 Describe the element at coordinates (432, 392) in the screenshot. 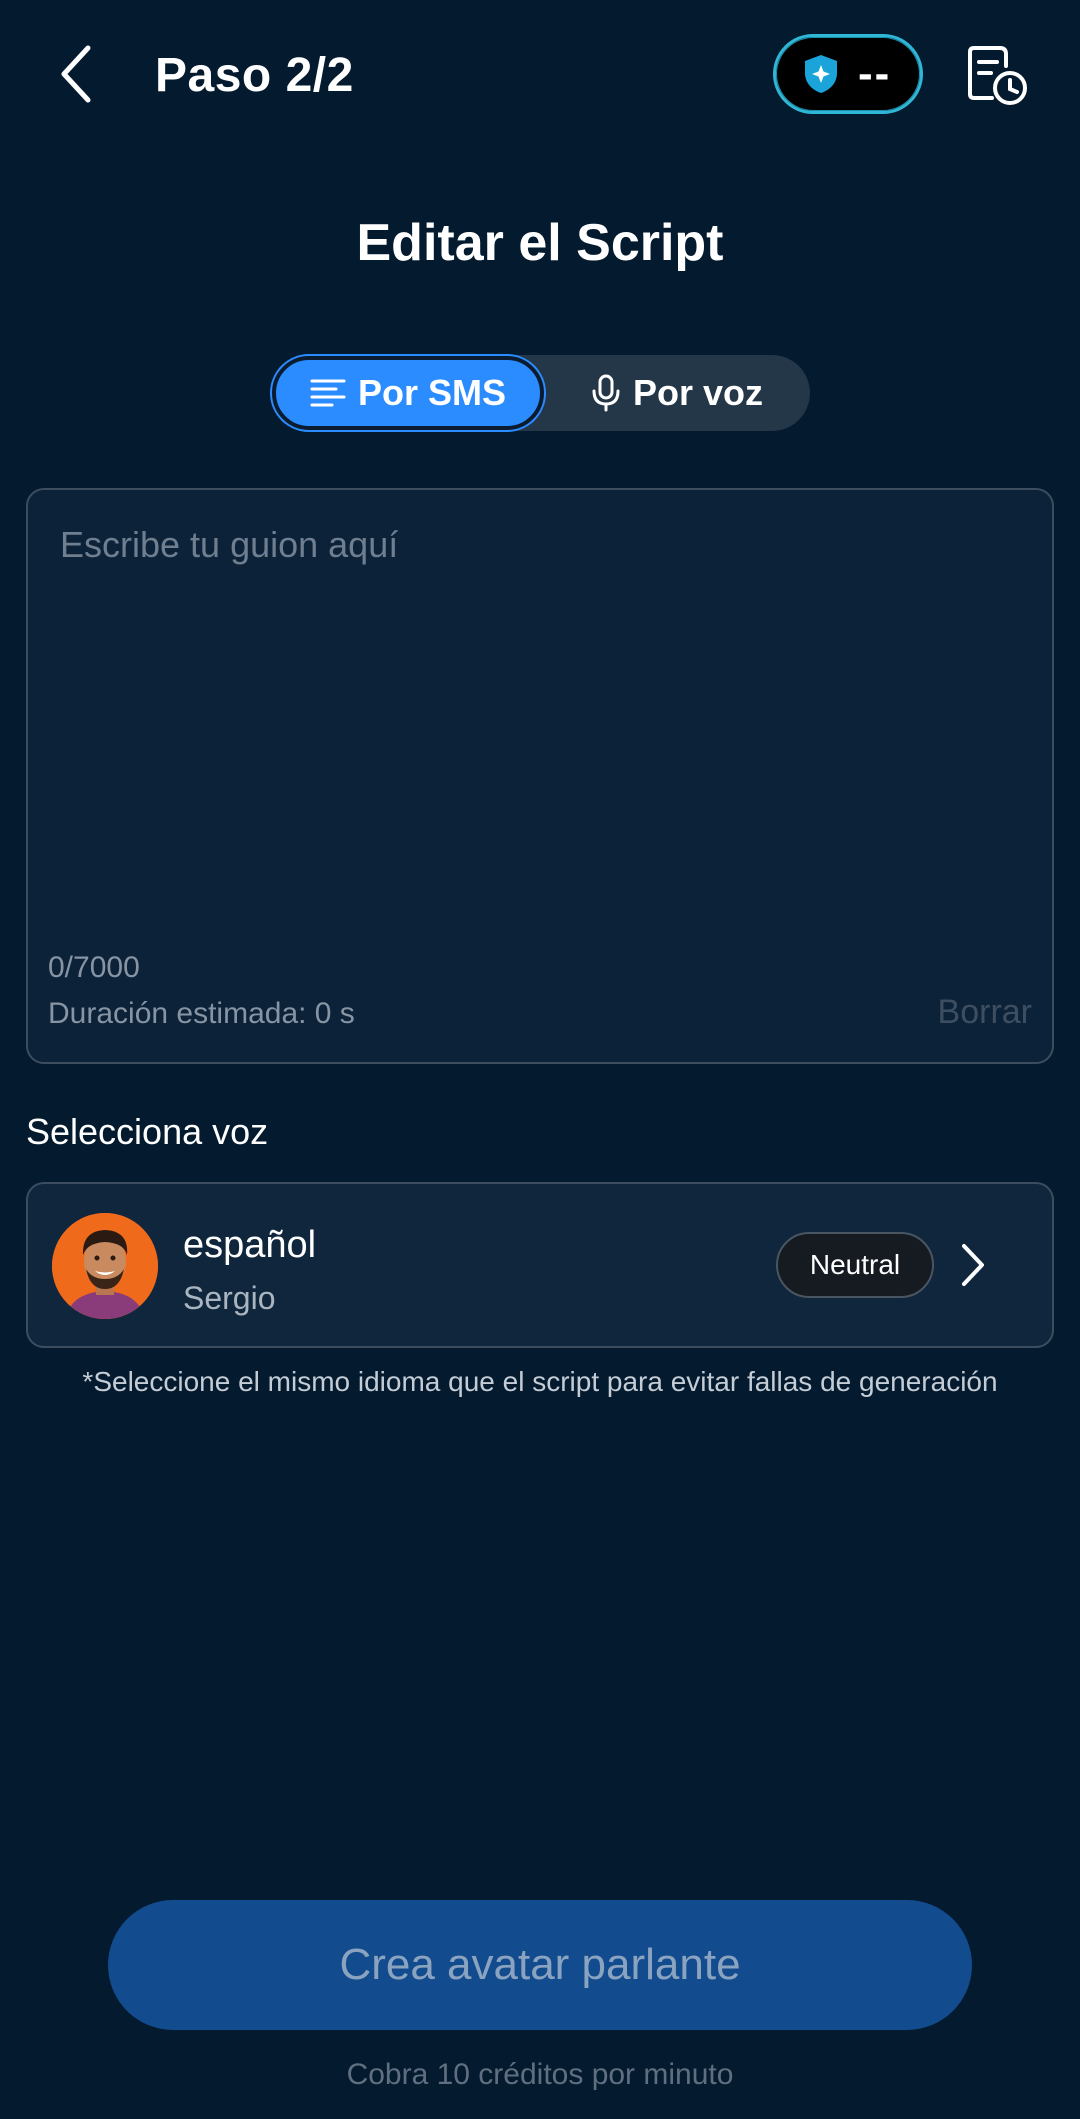

I see `tab-sms-label: Por SMS` at that location.